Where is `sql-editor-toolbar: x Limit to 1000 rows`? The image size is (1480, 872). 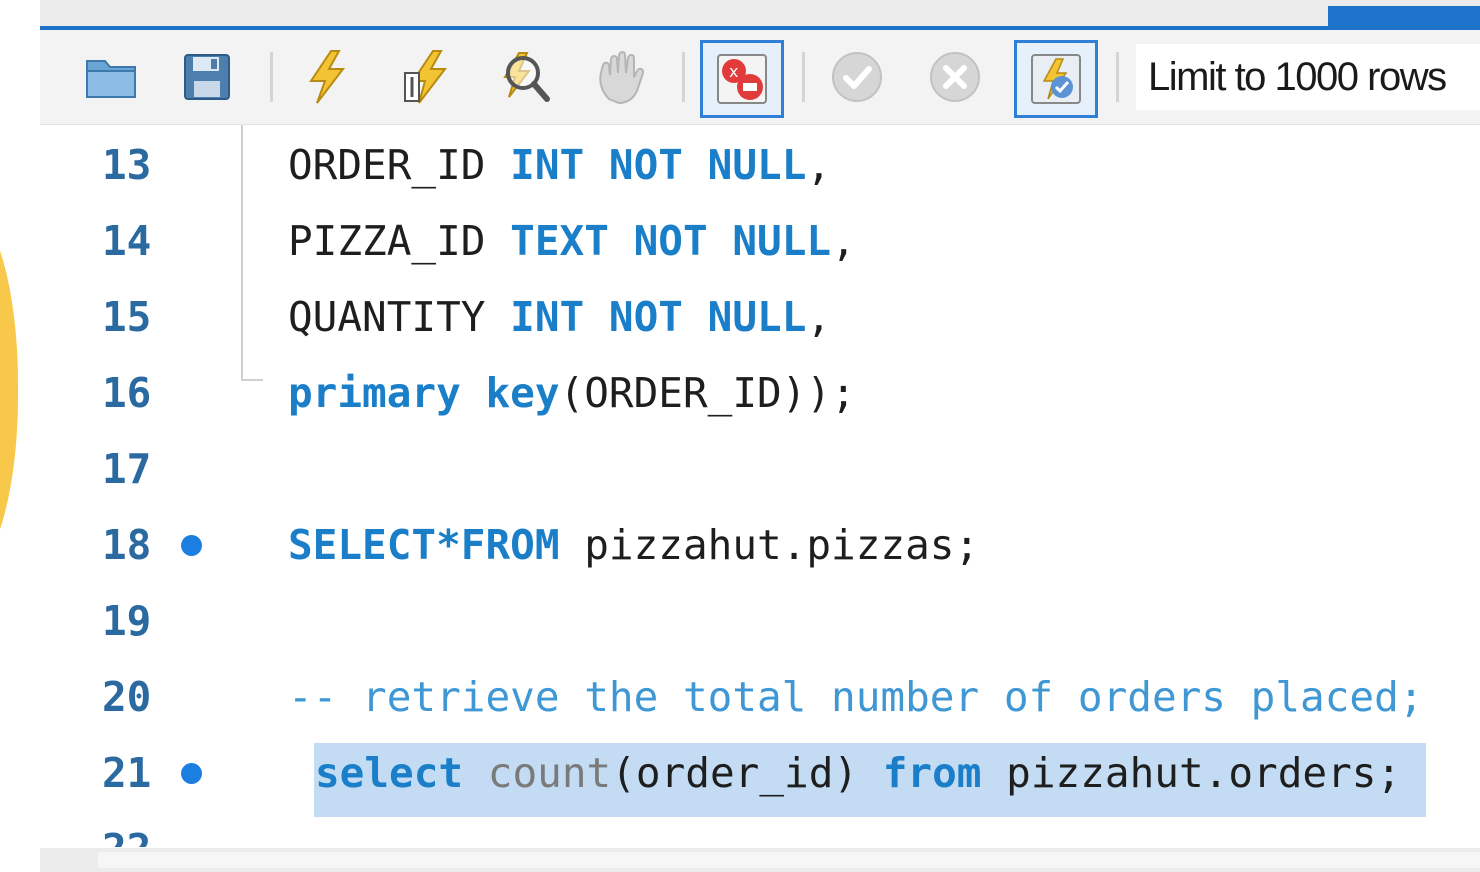 sql-editor-toolbar: x Limit to 1000 rows is located at coordinates (760, 77).